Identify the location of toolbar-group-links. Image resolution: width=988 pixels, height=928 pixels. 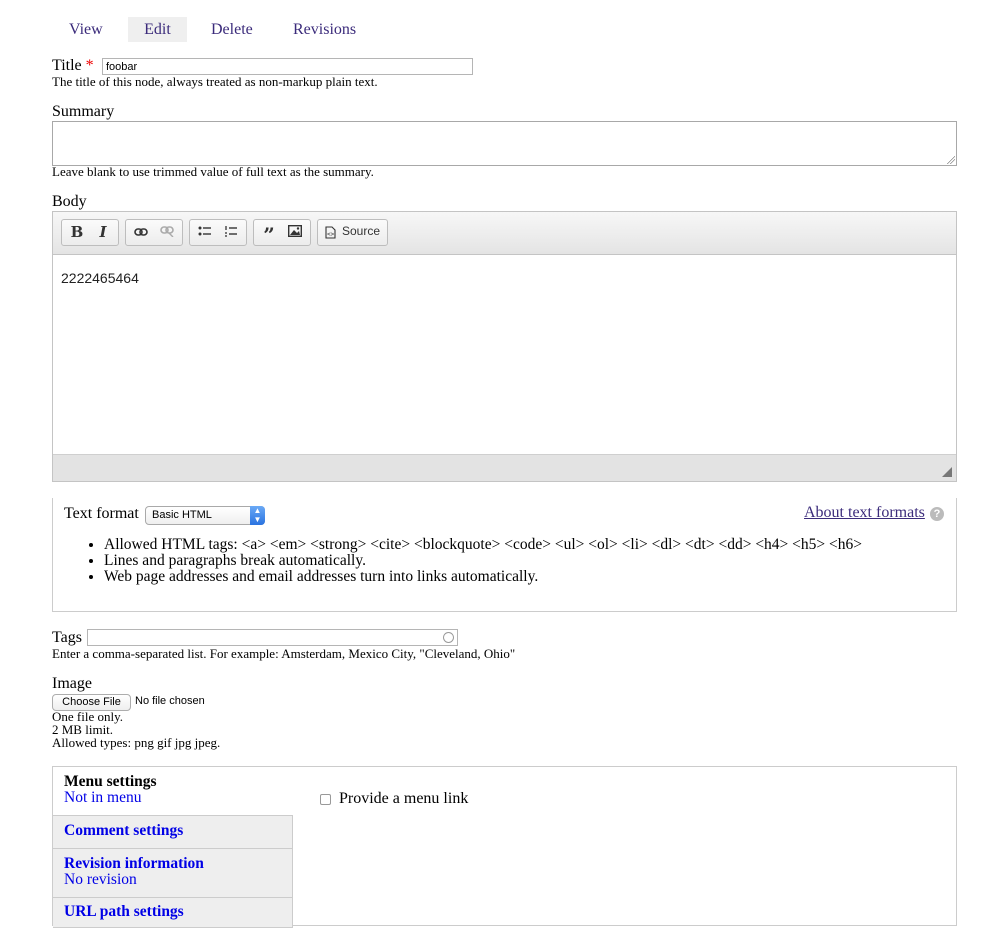
(154, 232).